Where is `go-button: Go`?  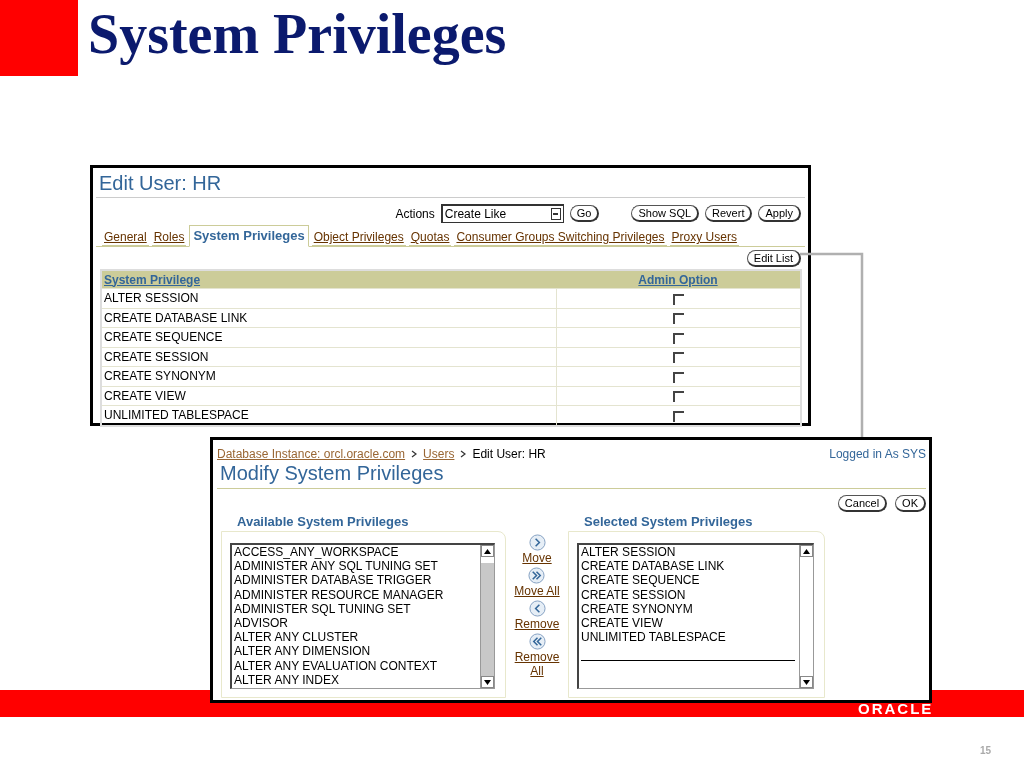
go-button: Go is located at coordinates (584, 213).